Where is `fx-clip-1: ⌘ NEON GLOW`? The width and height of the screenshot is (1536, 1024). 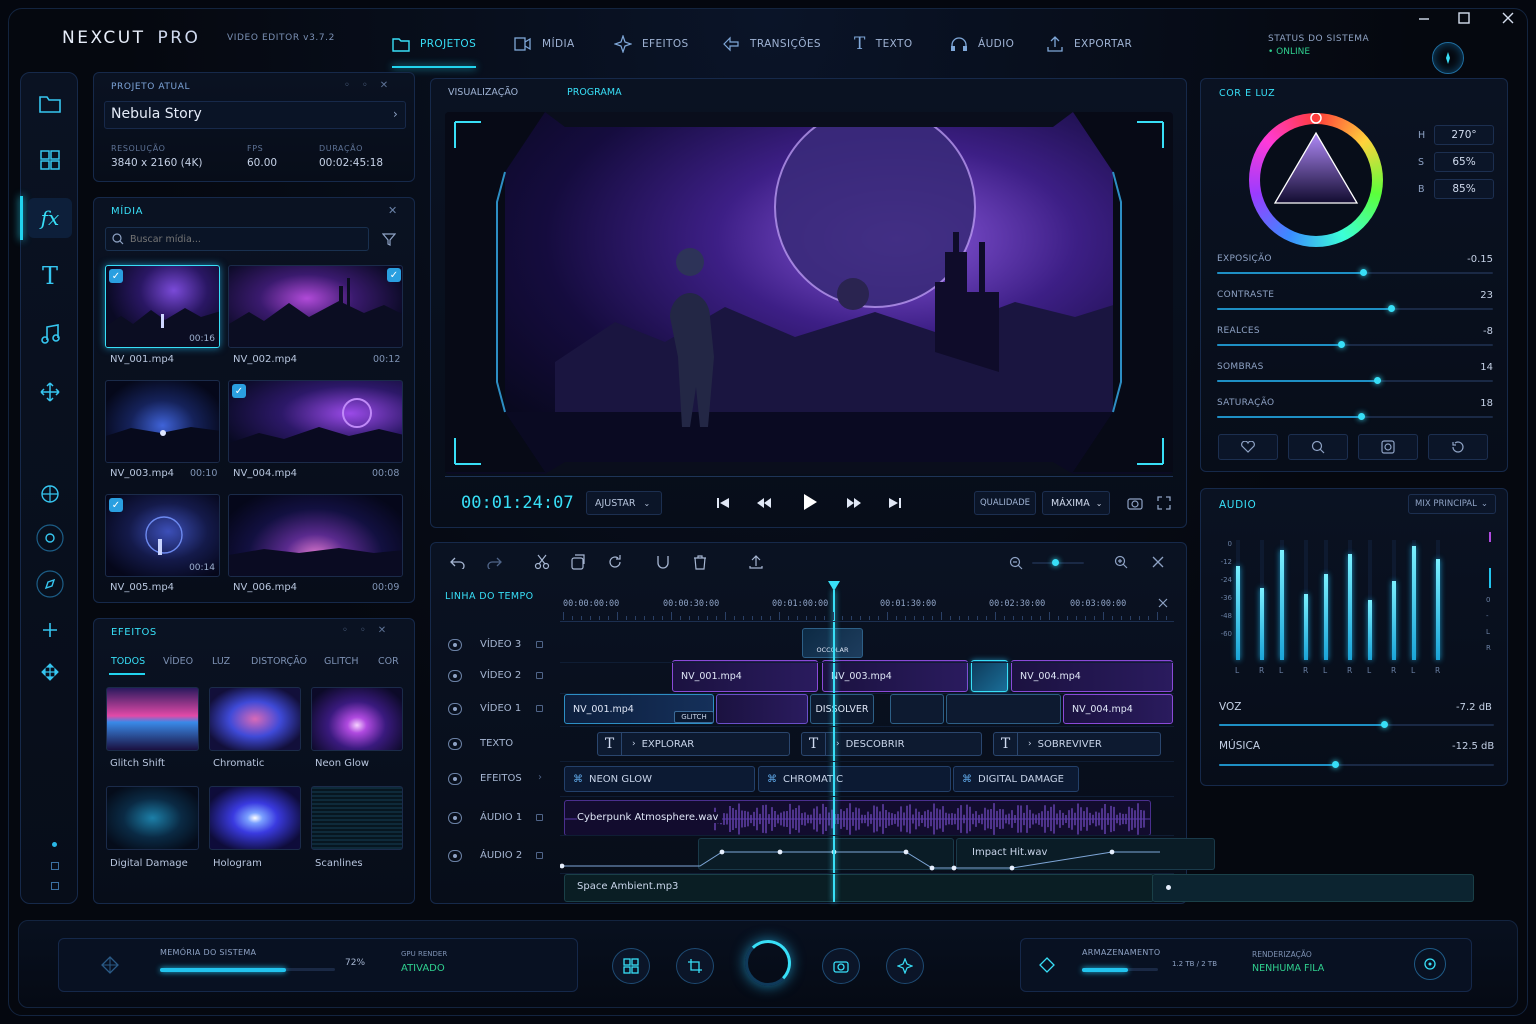
fx-clip-1: ⌘ NEON GLOW is located at coordinates (659, 779).